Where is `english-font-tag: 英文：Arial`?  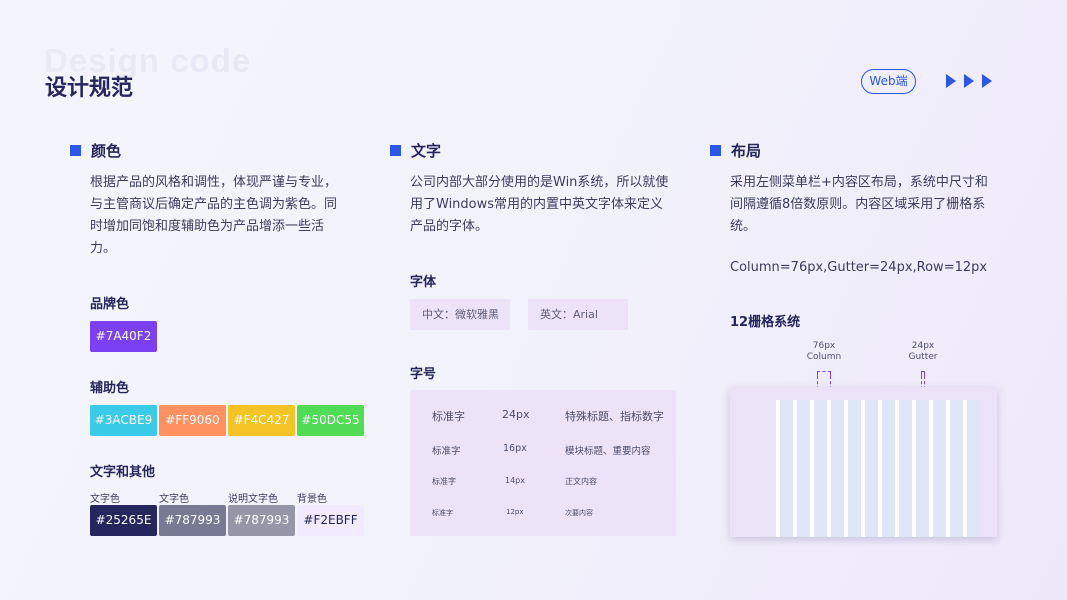
english-font-tag: 英文：Arial is located at coordinates (578, 314).